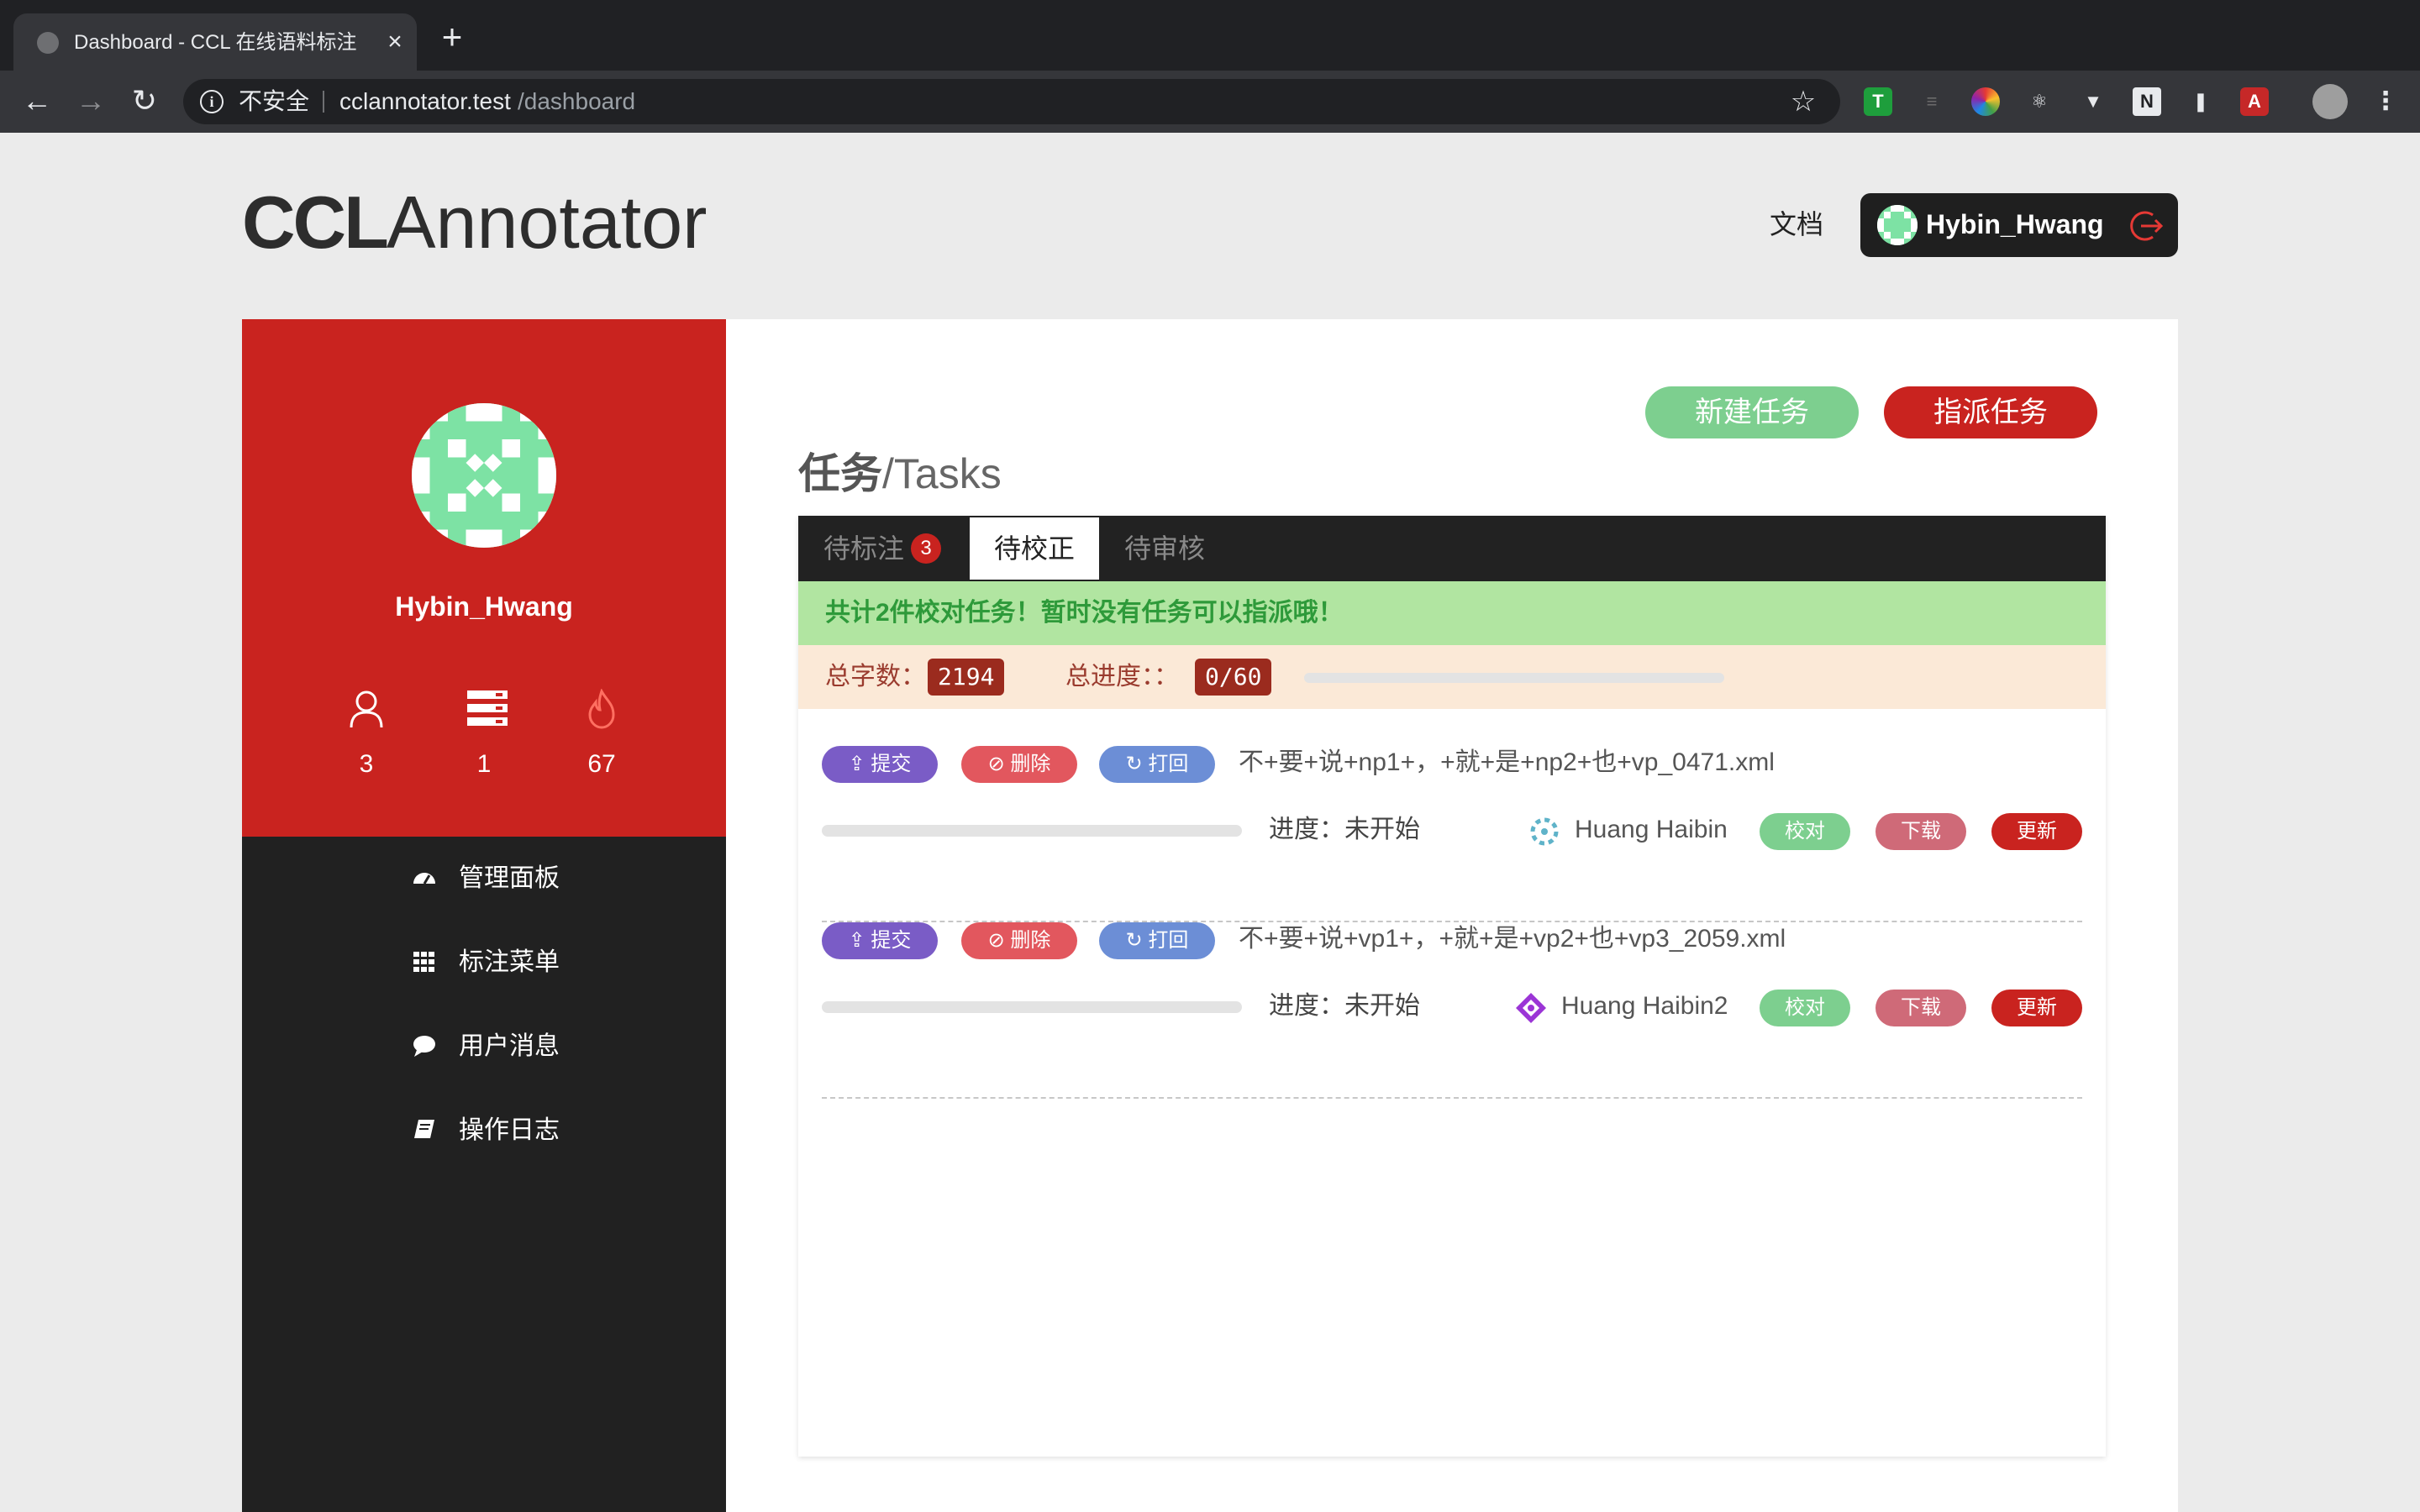  Describe the element at coordinates (510, 1130) in the screenshot. I see `sidebar-item-label: 操作日志` at that location.